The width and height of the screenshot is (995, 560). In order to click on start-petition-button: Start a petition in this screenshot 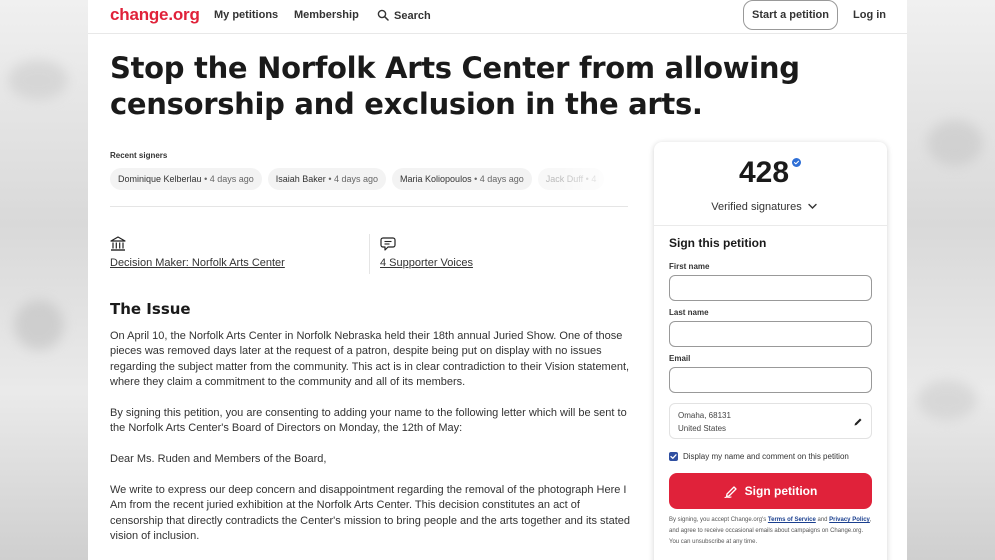, I will do `click(790, 15)`.